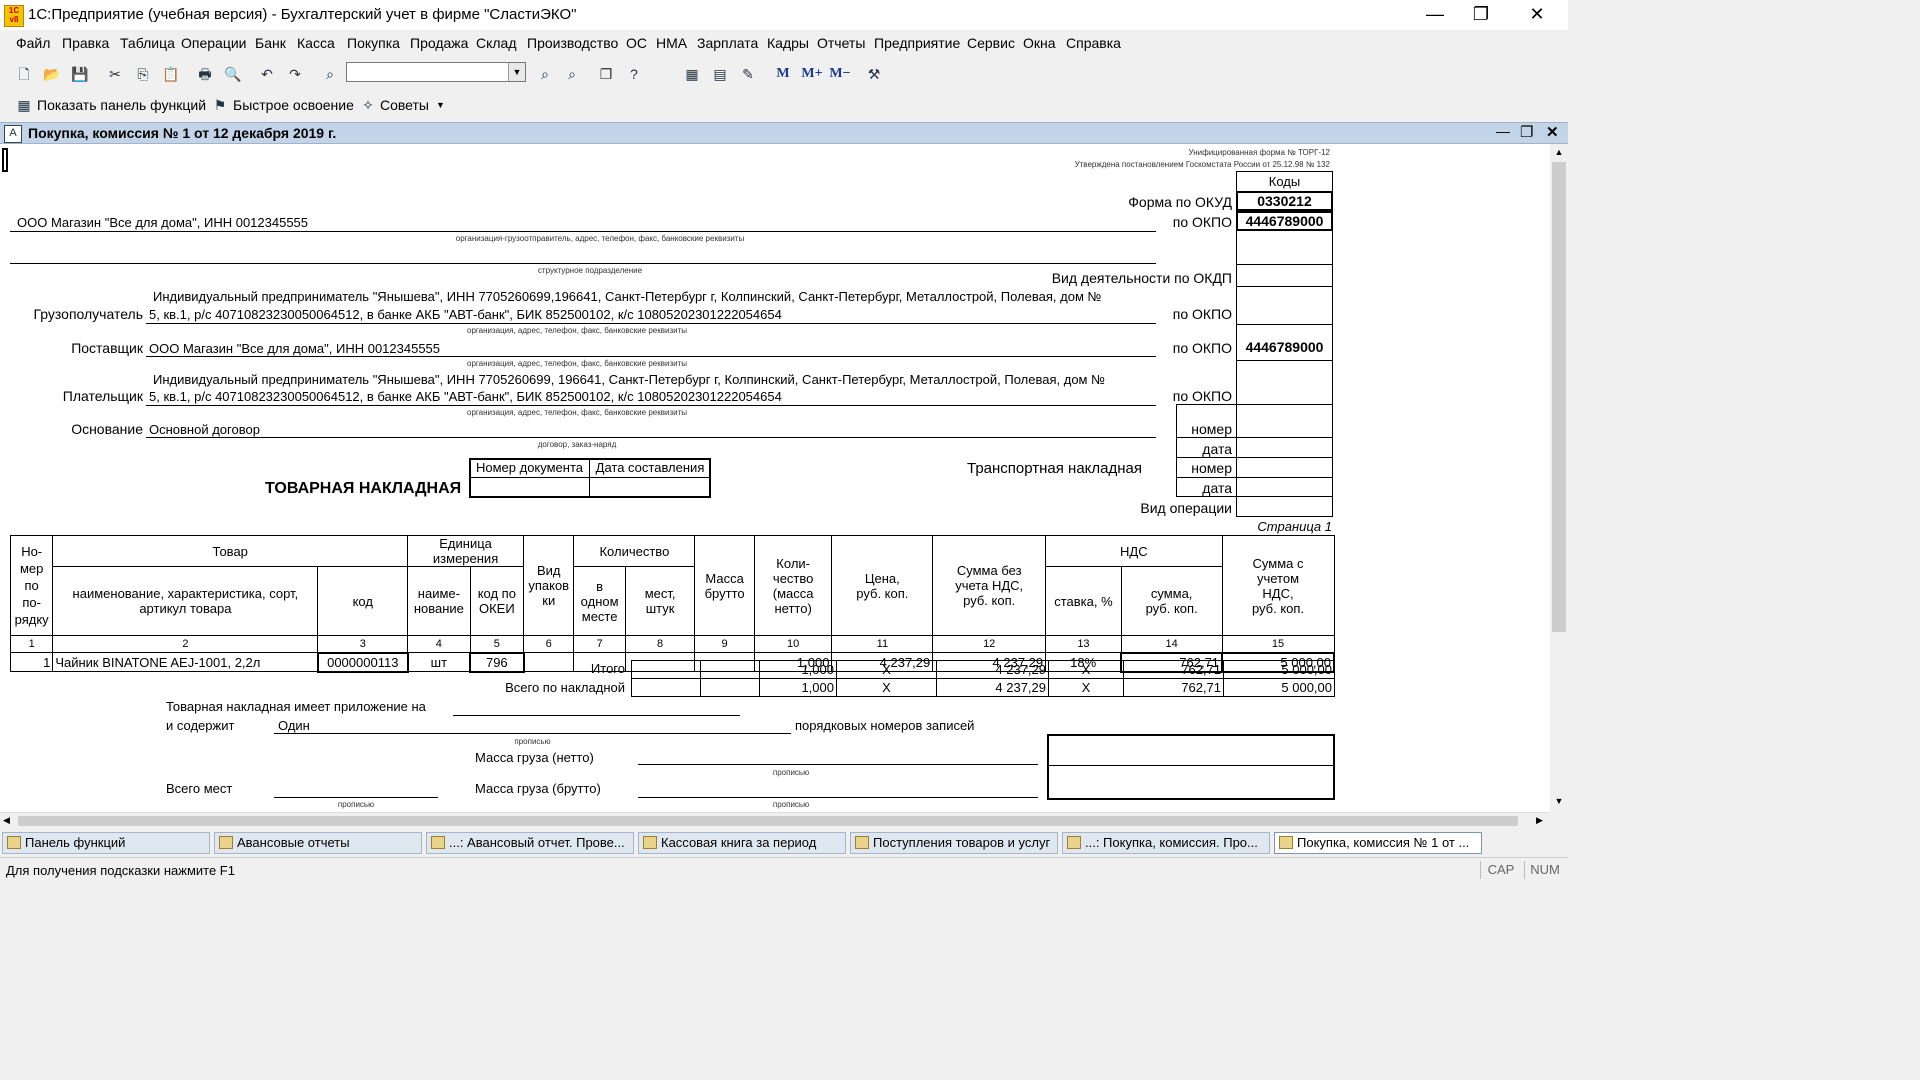 The width and height of the screenshot is (1920, 1080). I want to click on menu-warehouse: Склад, so click(496, 43).